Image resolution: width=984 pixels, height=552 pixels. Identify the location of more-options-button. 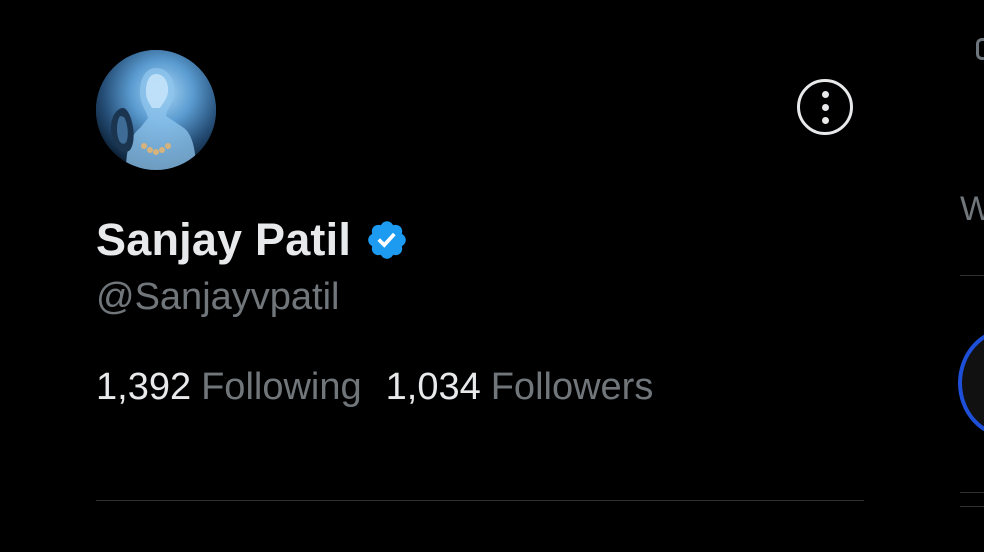
(825, 107).